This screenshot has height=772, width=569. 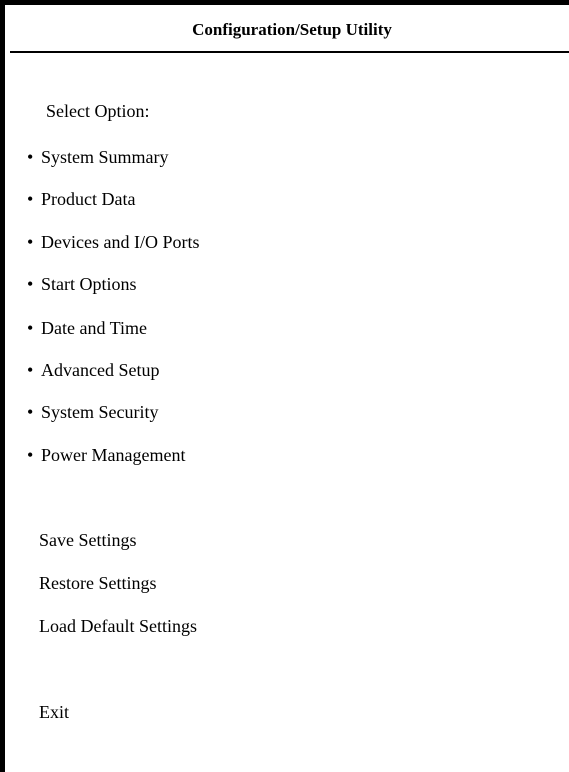 What do you see at coordinates (105, 157) in the screenshot?
I see `menu-item-label: System Summary` at bounding box center [105, 157].